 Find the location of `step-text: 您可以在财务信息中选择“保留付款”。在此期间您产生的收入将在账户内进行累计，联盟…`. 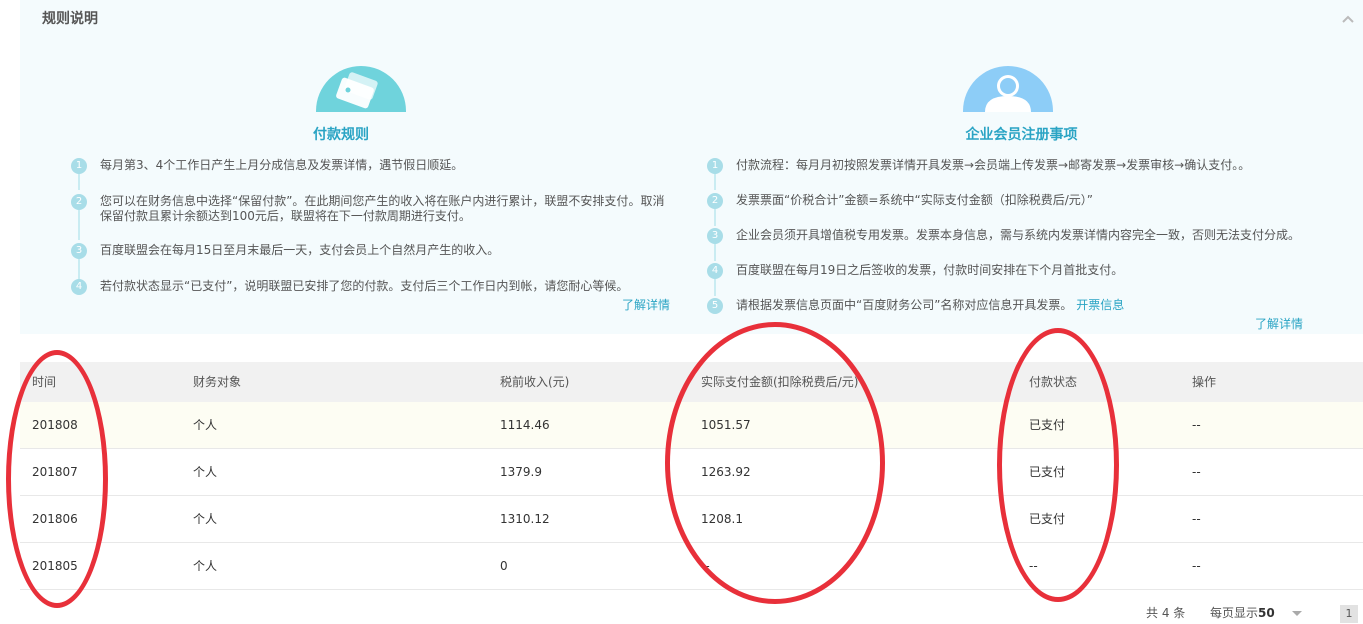

step-text: 您可以在财务信息中选择“保留付款”。在此期间您产生的收入将在账户内进行累计，联盟… is located at coordinates (382, 208).